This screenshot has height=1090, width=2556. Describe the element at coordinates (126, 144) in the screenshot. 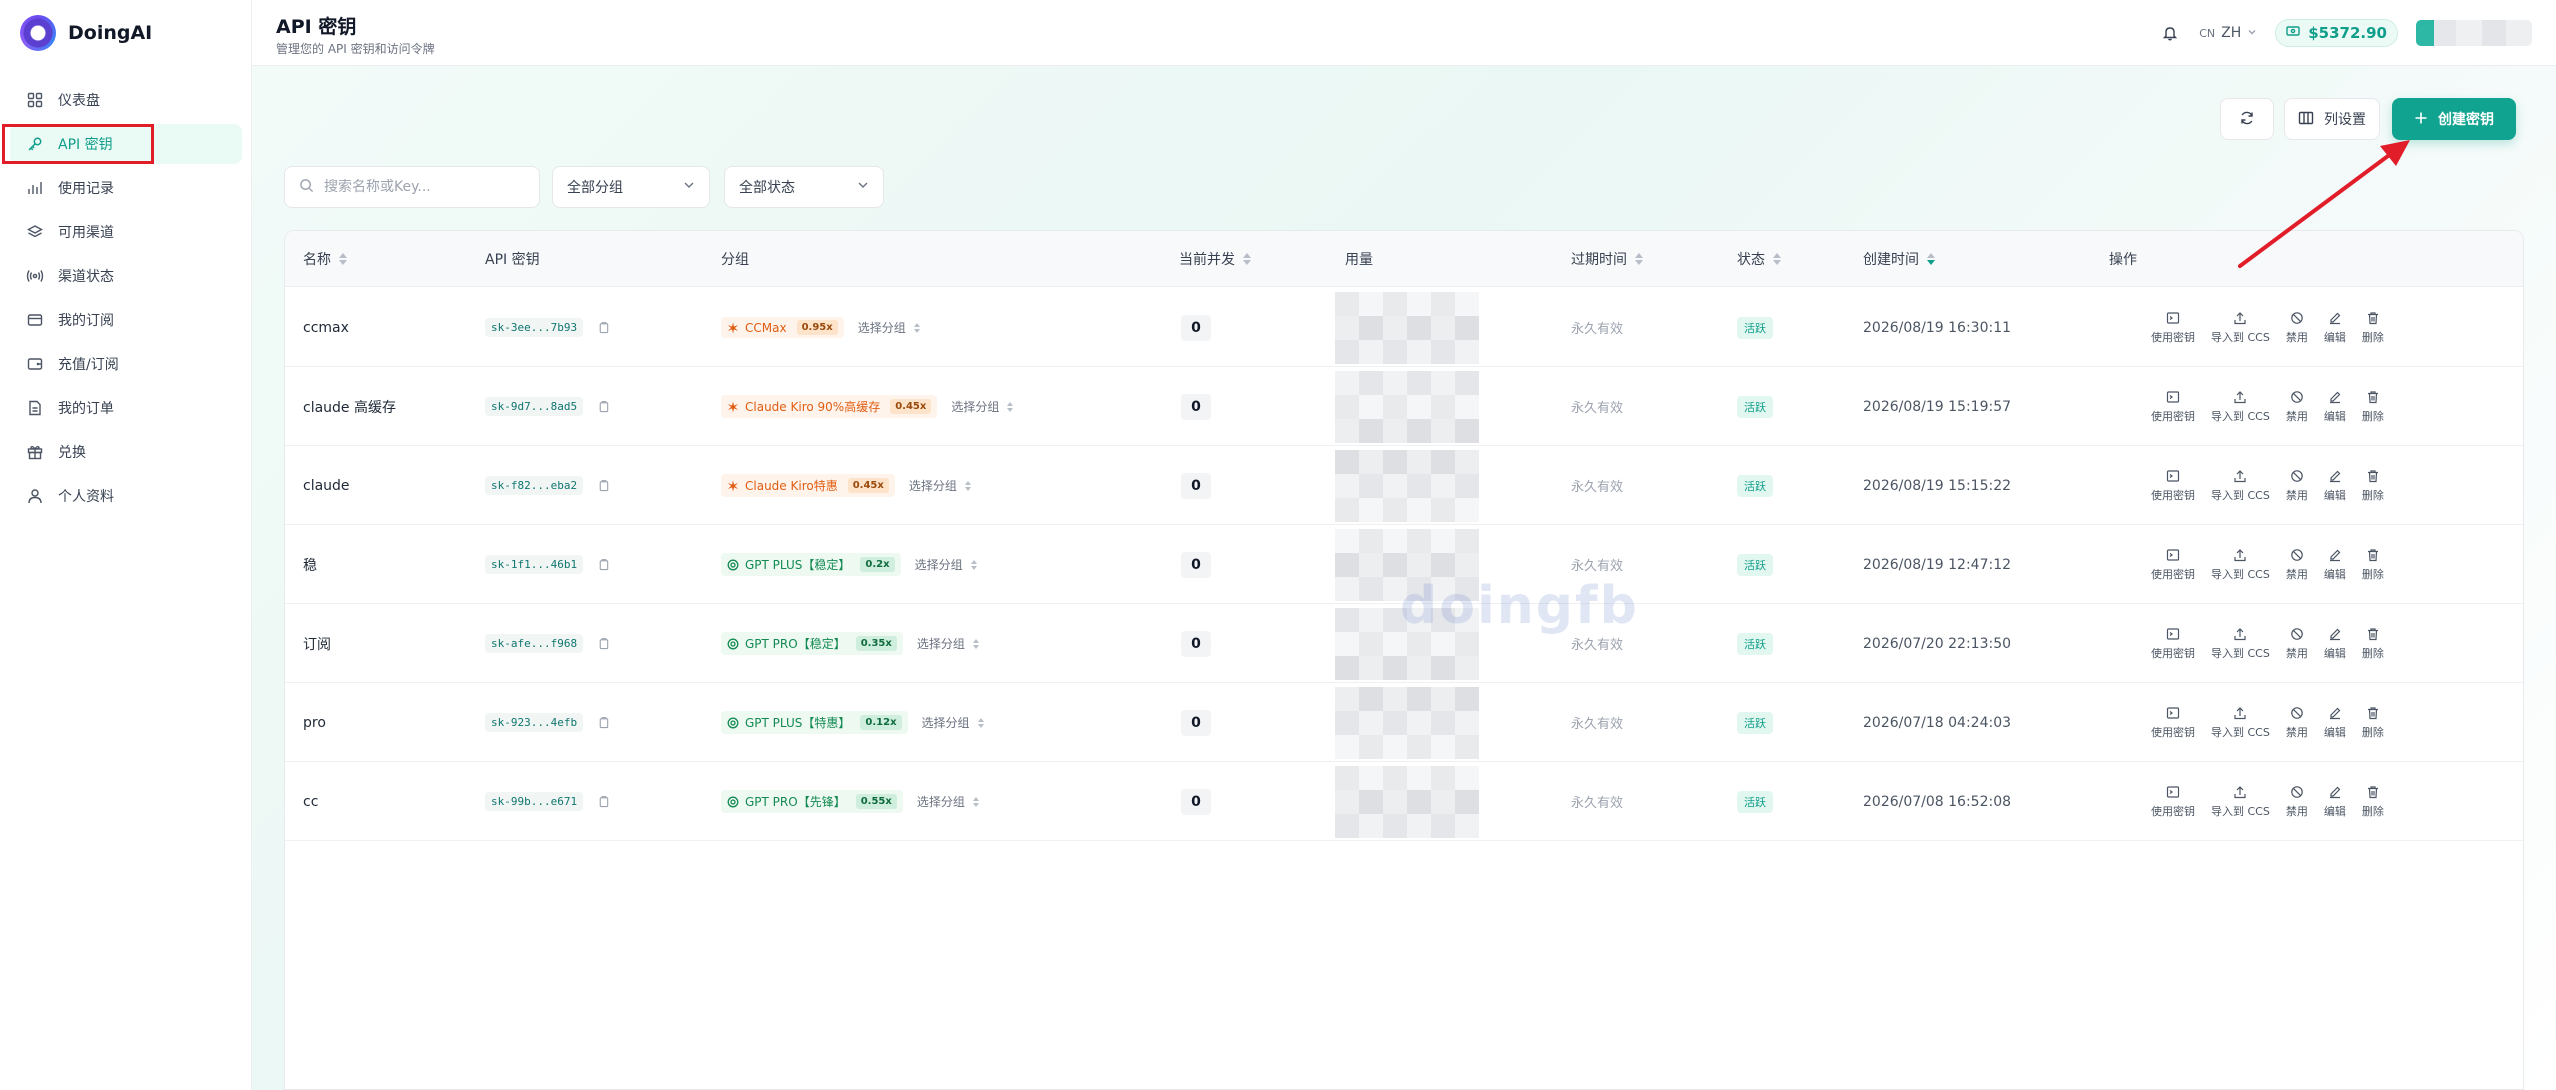

I see `sidebar-item-api-keys: API 密钥` at that location.